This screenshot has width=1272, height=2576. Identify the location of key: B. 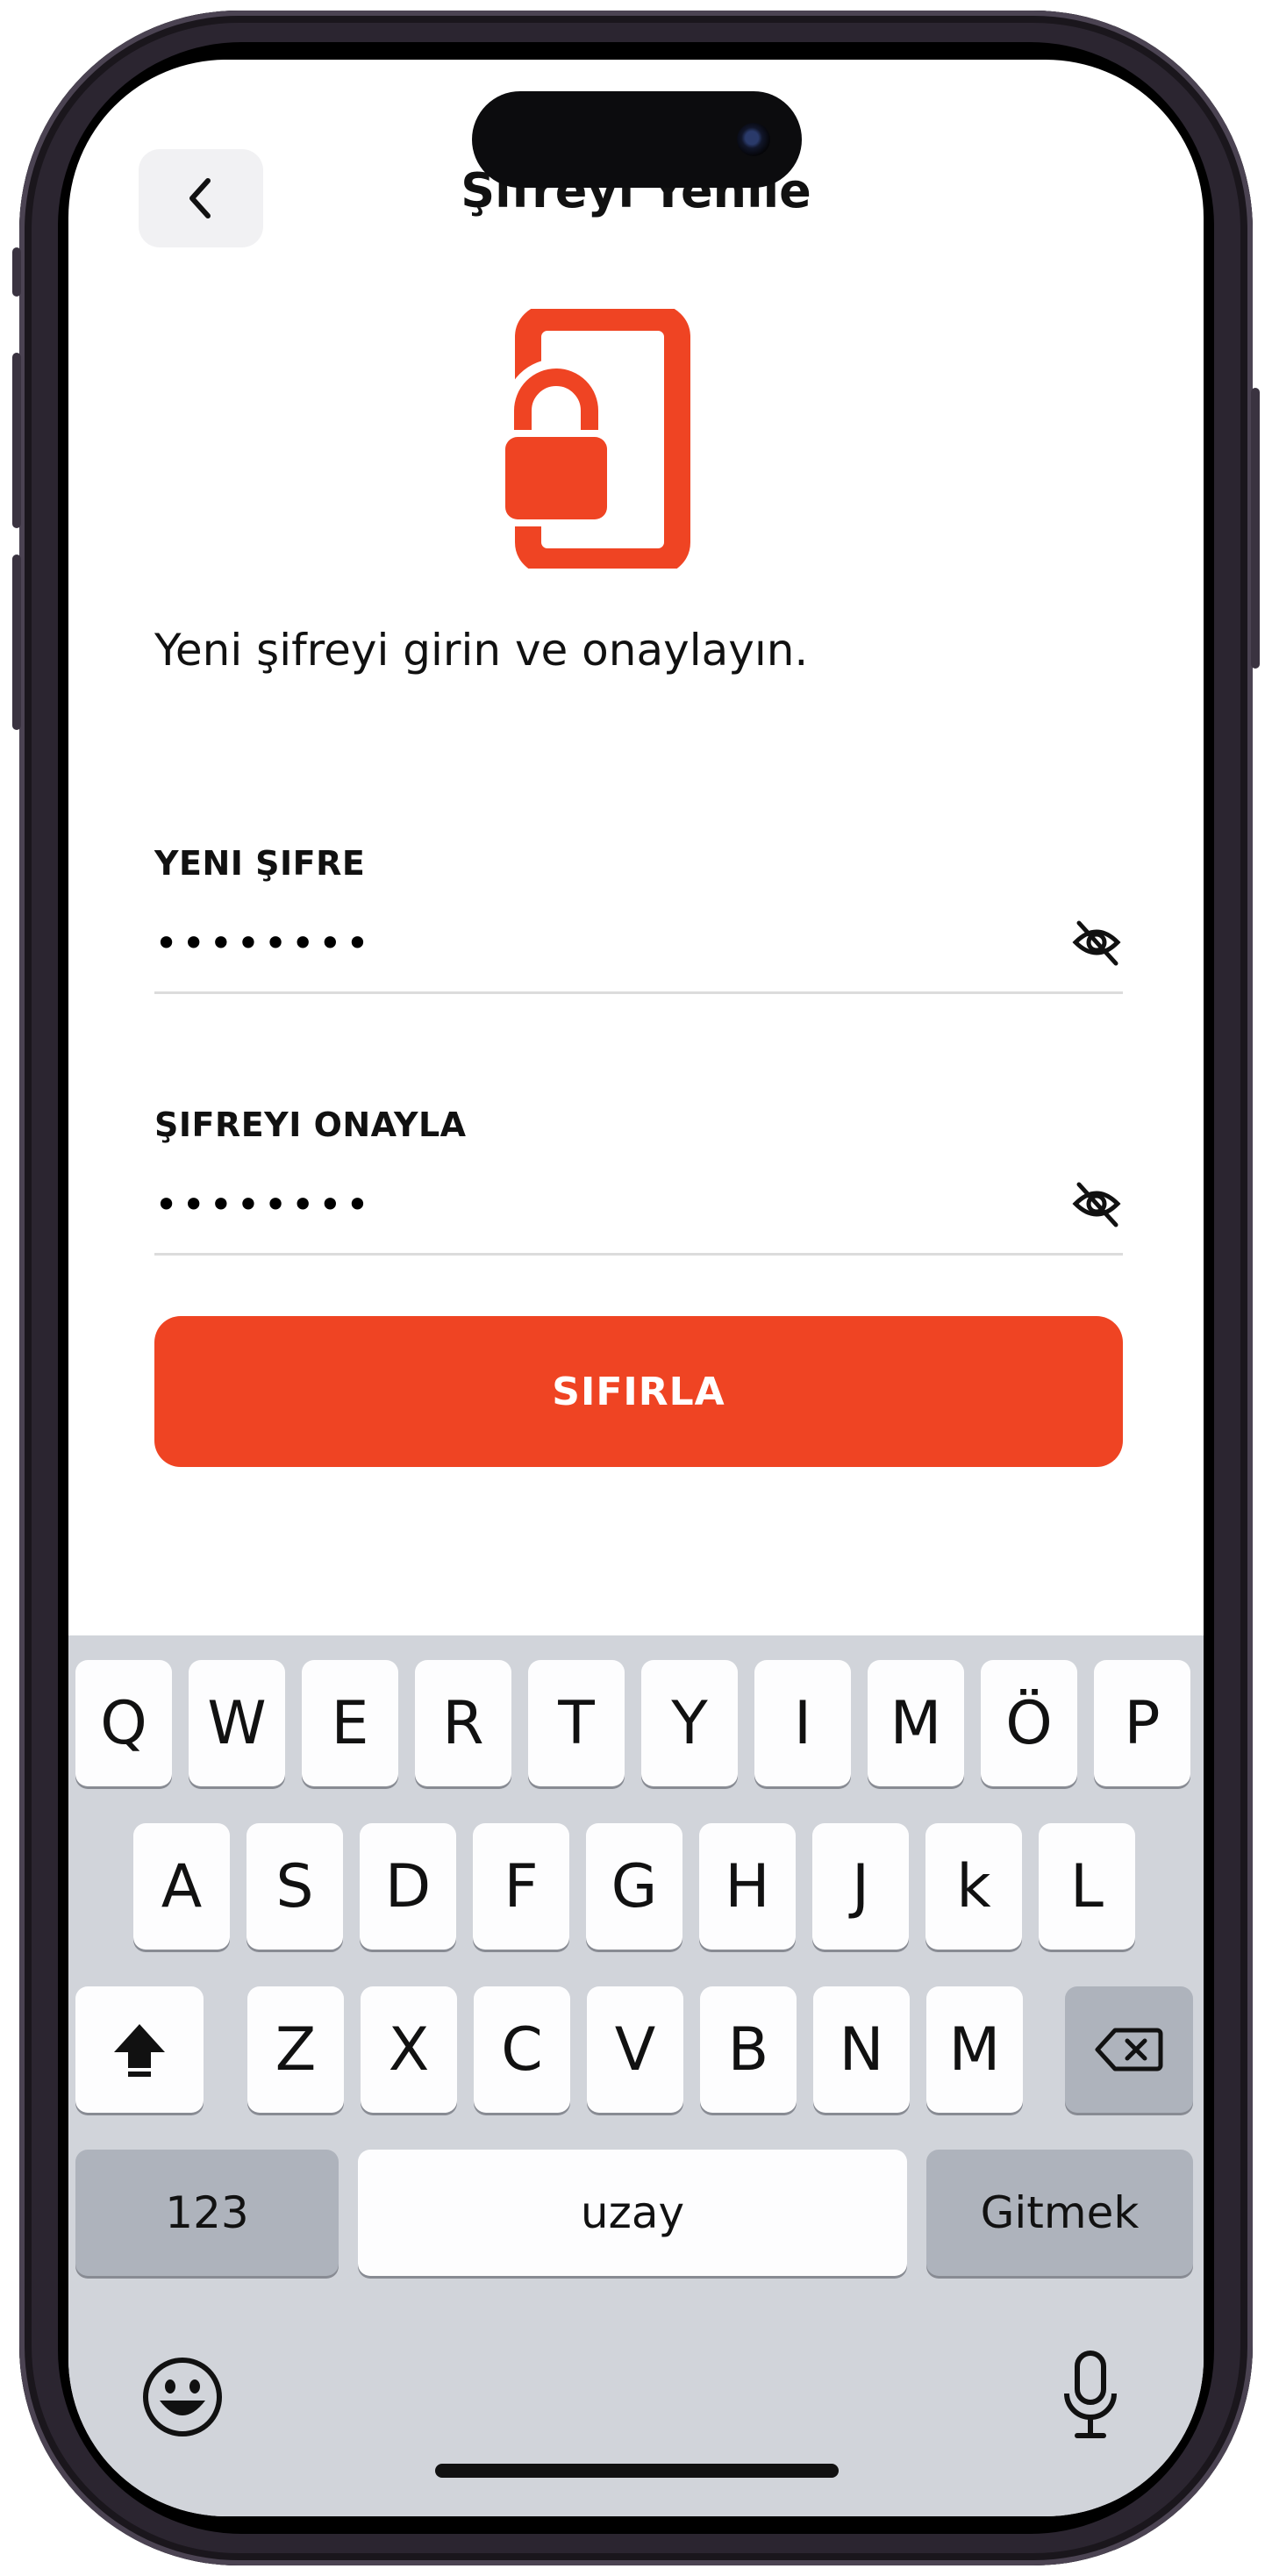
(748, 2049).